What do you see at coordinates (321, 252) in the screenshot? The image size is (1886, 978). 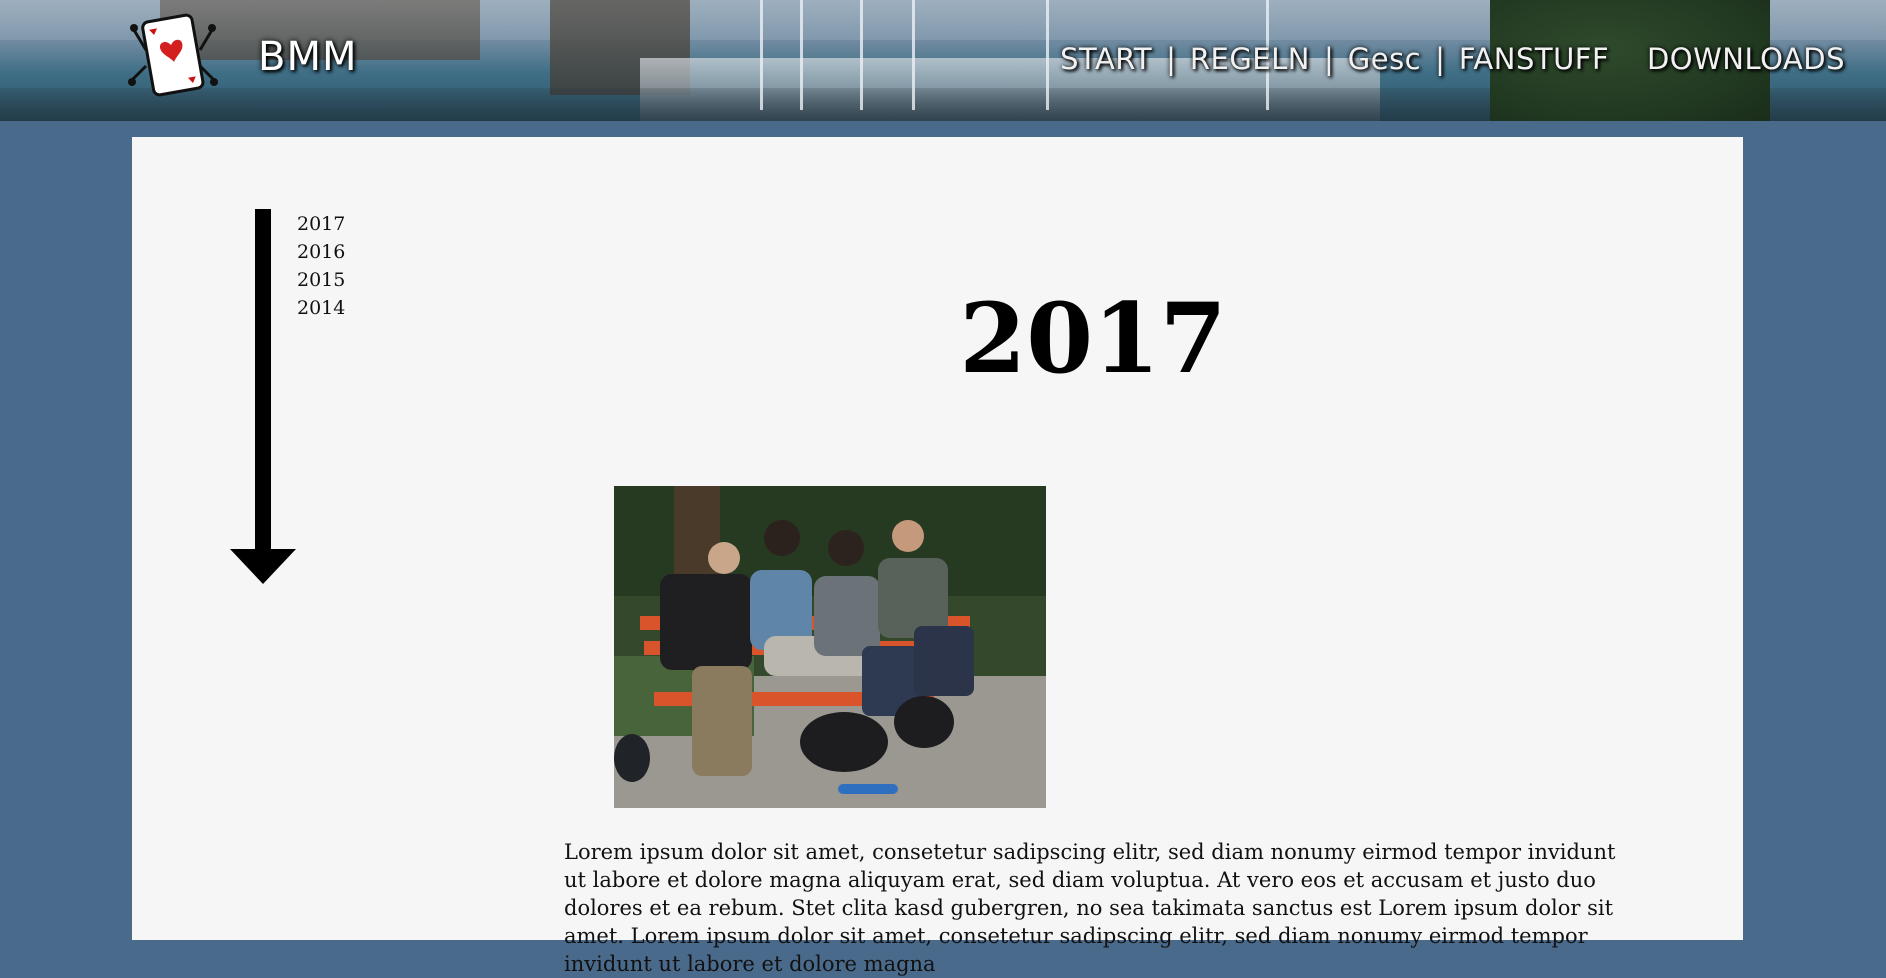 I see `year-link-2016: 2016` at bounding box center [321, 252].